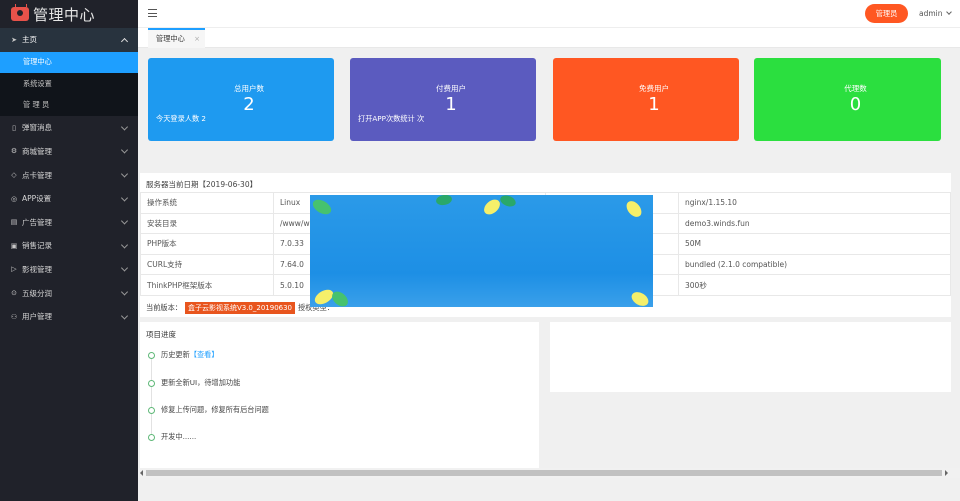 The image size is (960, 501). What do you see at coordinates (69, 222) in the screenshot?
I see `sidebar-item-4: ▤ 广告管理` at bounding box center [69, 222].